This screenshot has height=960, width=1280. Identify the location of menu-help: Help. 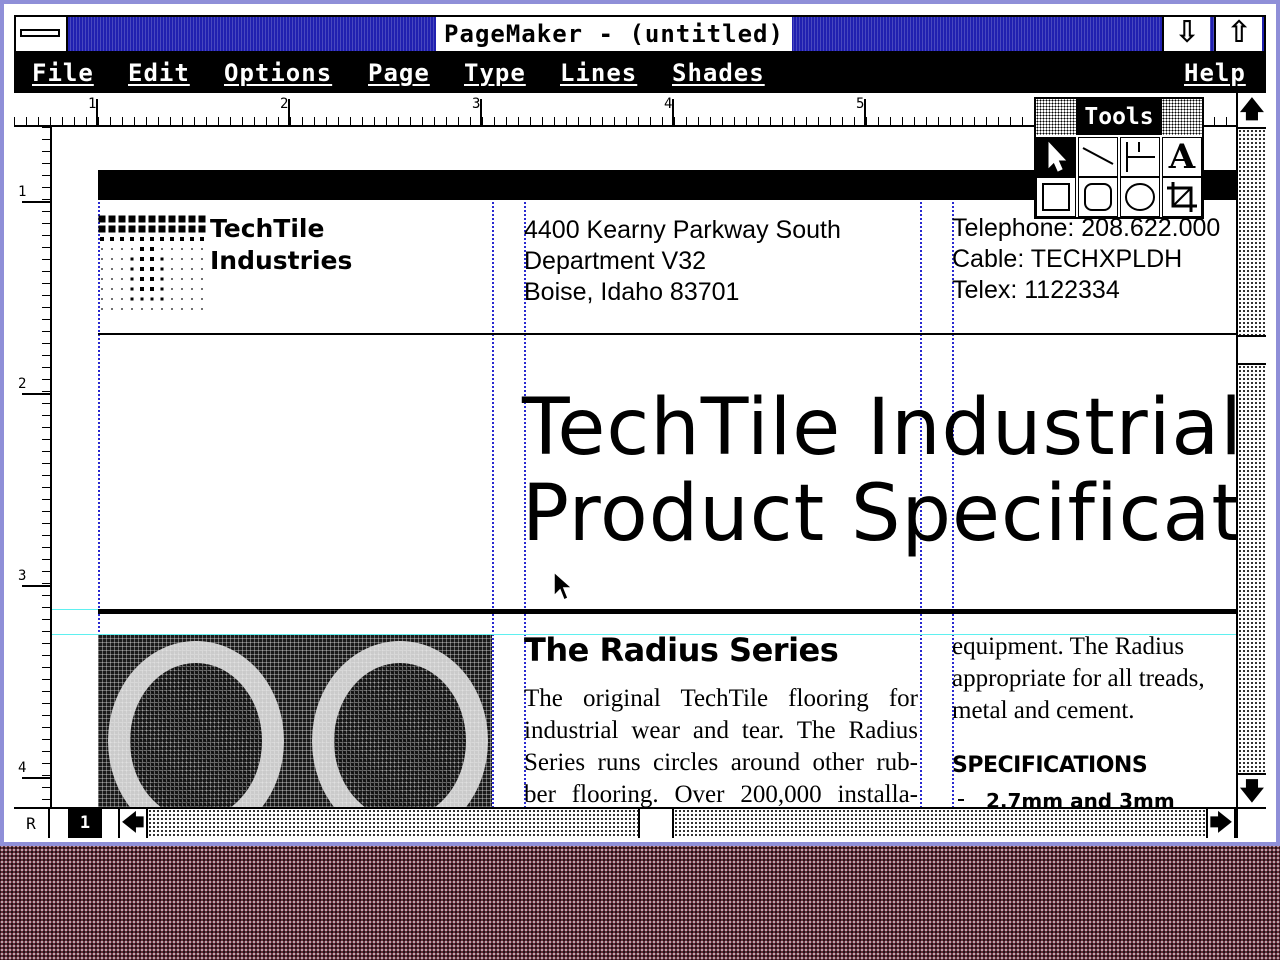
(1215, 73).